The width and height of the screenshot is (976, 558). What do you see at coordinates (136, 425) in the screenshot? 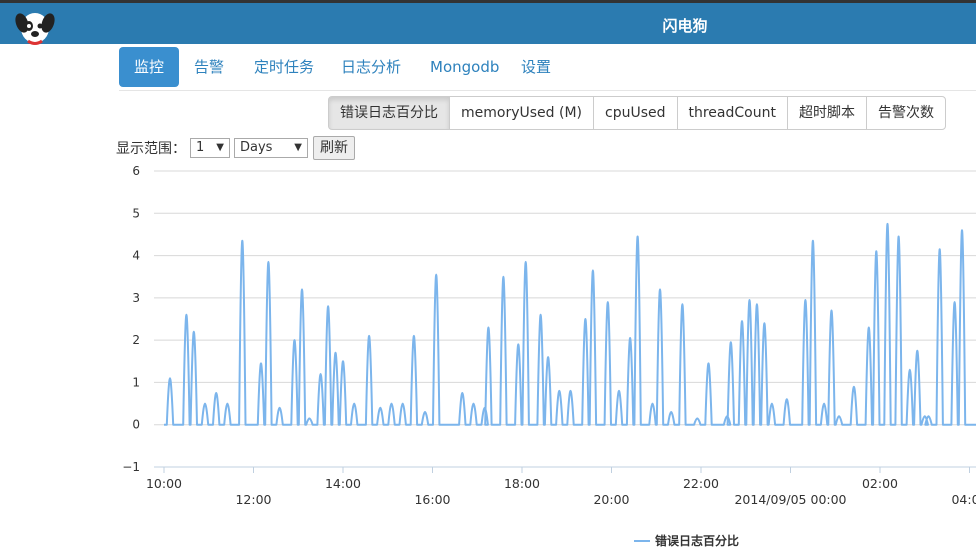
I see `y-tick-label: 0` at bounding box center [136, 425].